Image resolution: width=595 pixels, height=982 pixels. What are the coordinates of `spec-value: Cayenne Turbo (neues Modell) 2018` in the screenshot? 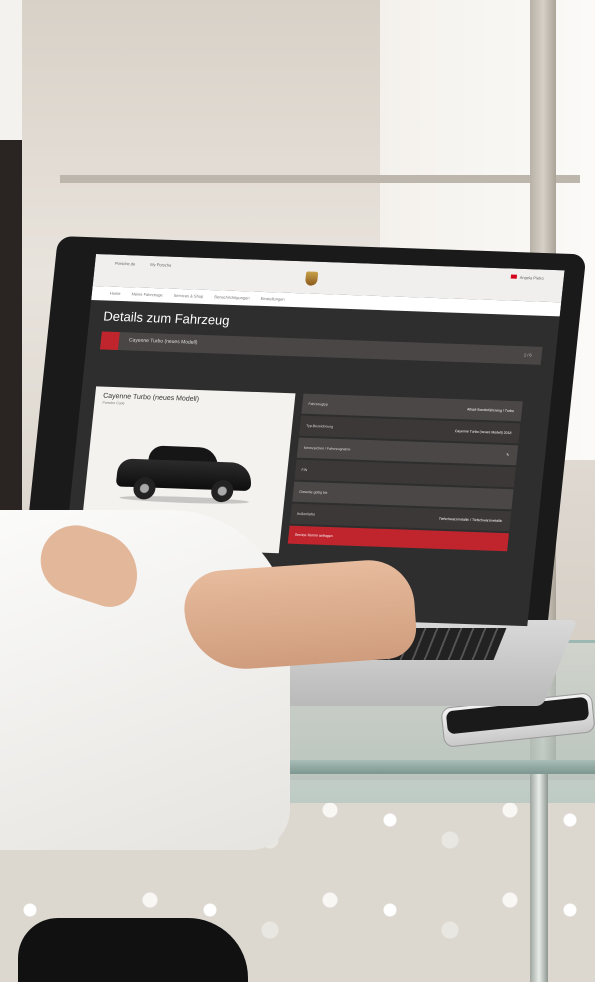 It's located at (483, 432).